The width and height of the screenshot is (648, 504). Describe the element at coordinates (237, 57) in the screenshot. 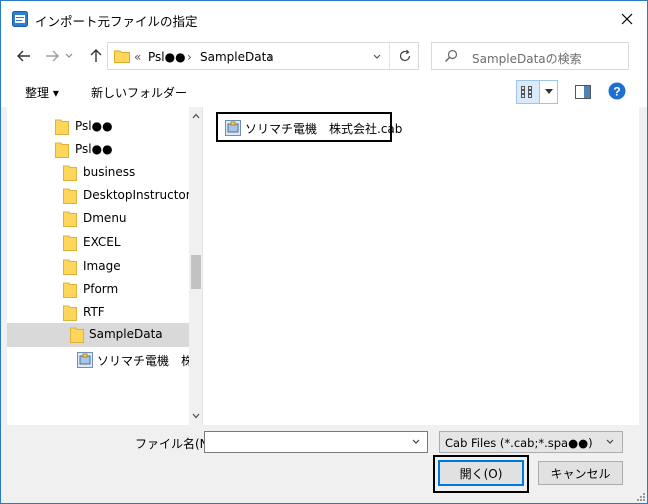

I see `breadcrumb-item-sampledata: SampleData` at that location.